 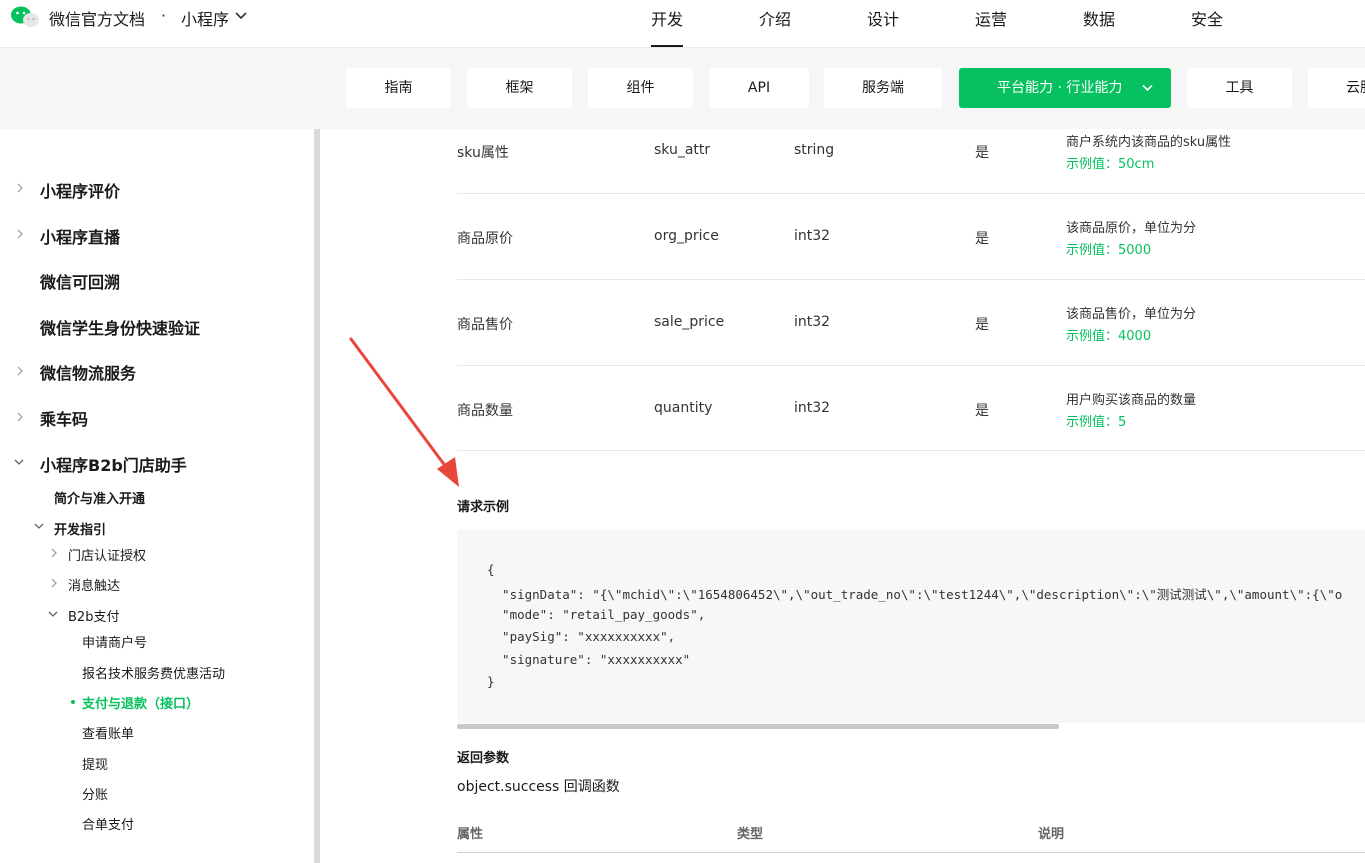 What do you see at coordinates (80, 190) in the screenshot?
I see `sidebar-item-review: 小程序评价` at bounding box center [80, 190].